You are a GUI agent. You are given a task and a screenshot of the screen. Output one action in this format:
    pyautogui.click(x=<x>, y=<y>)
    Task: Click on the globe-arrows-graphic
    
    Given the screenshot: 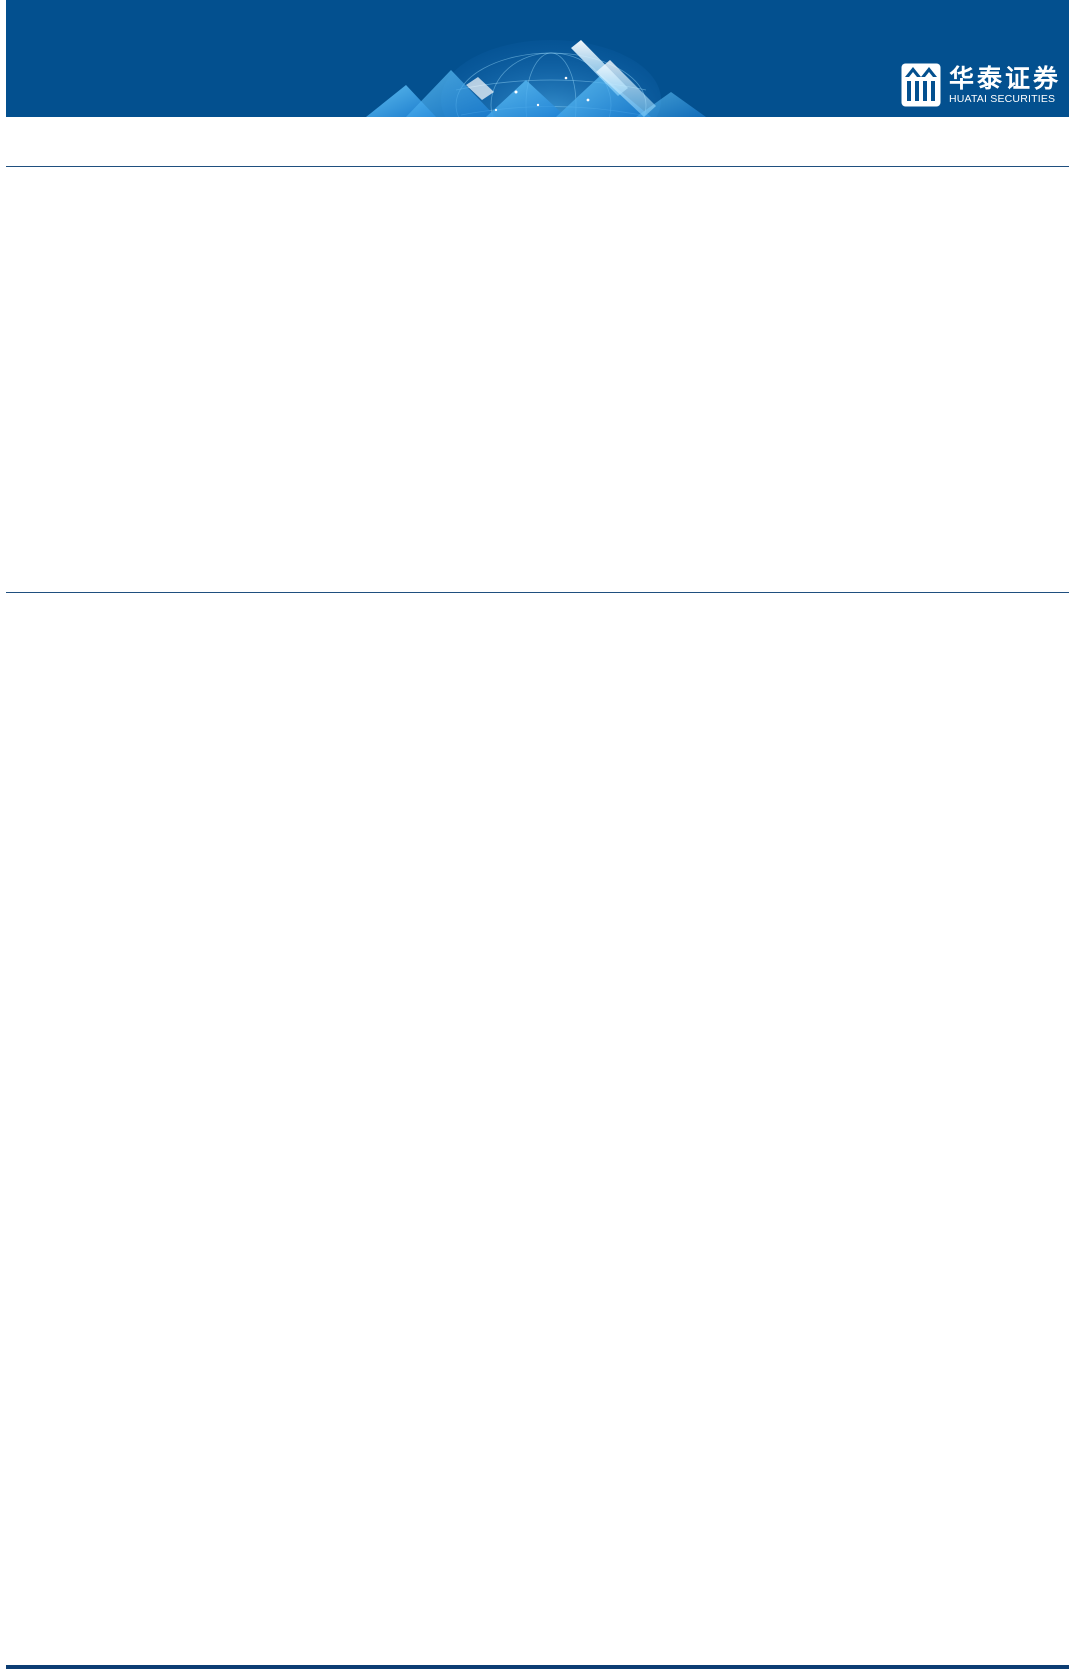 What is the action you would take?
    pyautogui.click(x=536, y=78)
    